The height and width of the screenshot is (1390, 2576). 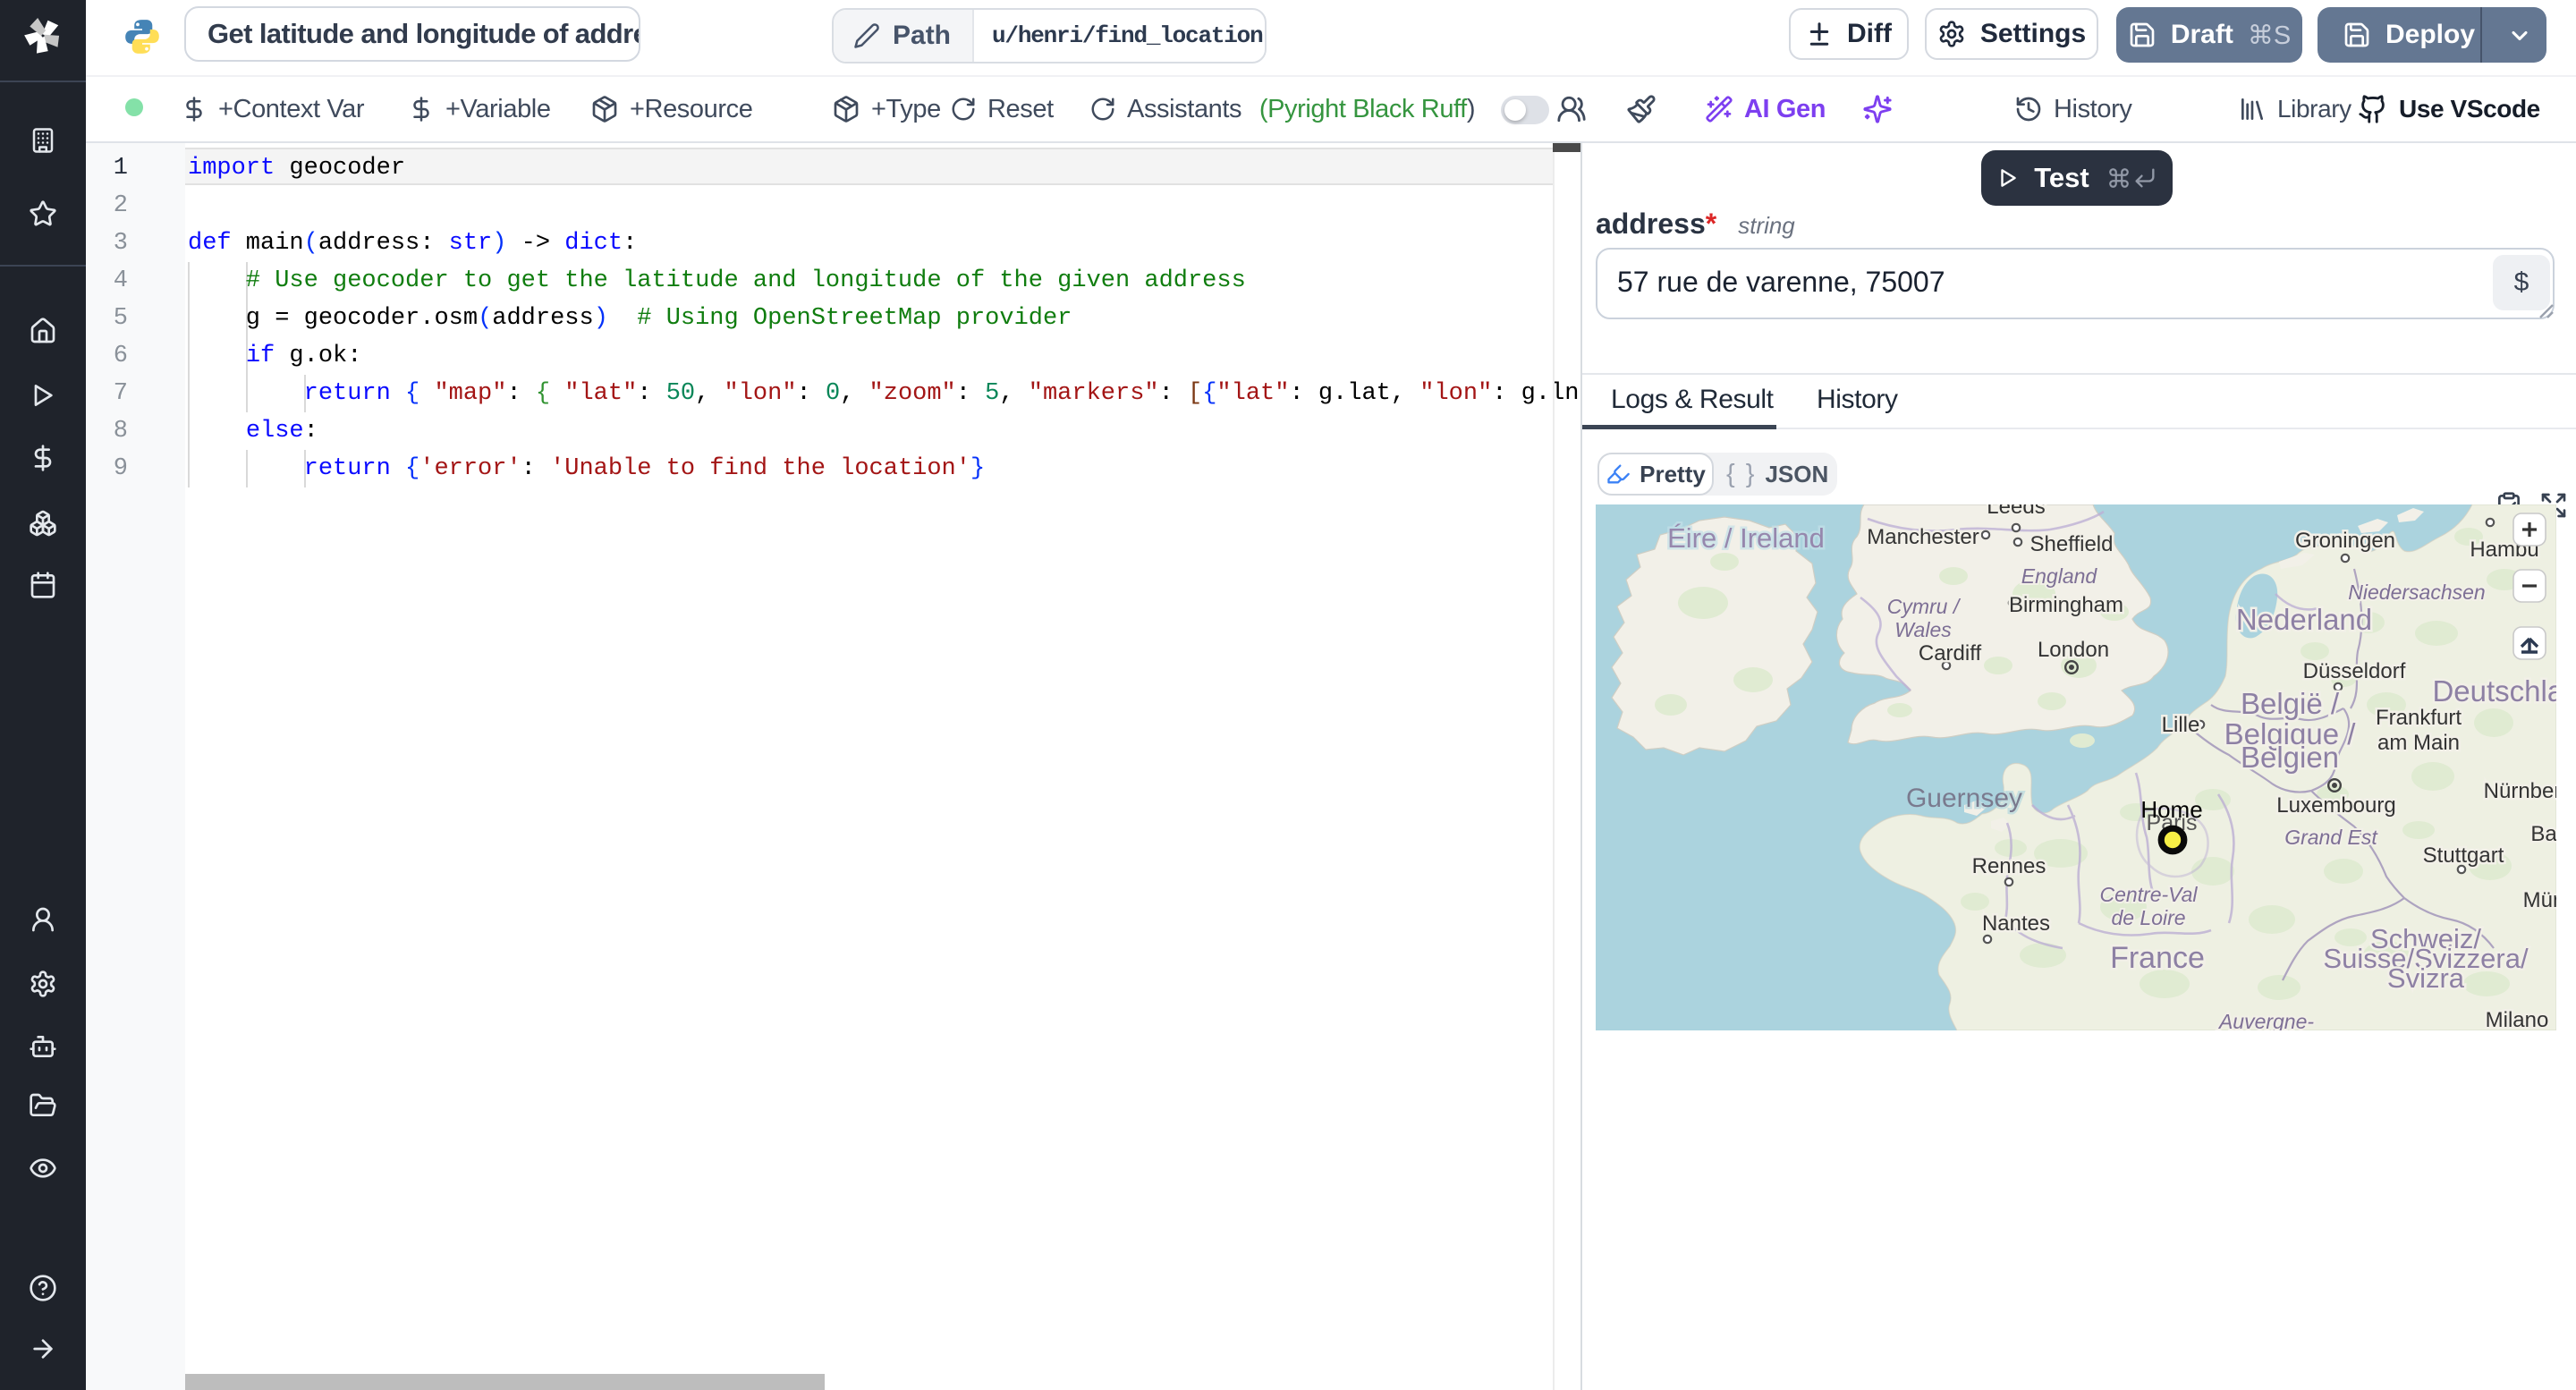 I want to click on svg-text: Luxembourg, so click(x=2335, y=805).